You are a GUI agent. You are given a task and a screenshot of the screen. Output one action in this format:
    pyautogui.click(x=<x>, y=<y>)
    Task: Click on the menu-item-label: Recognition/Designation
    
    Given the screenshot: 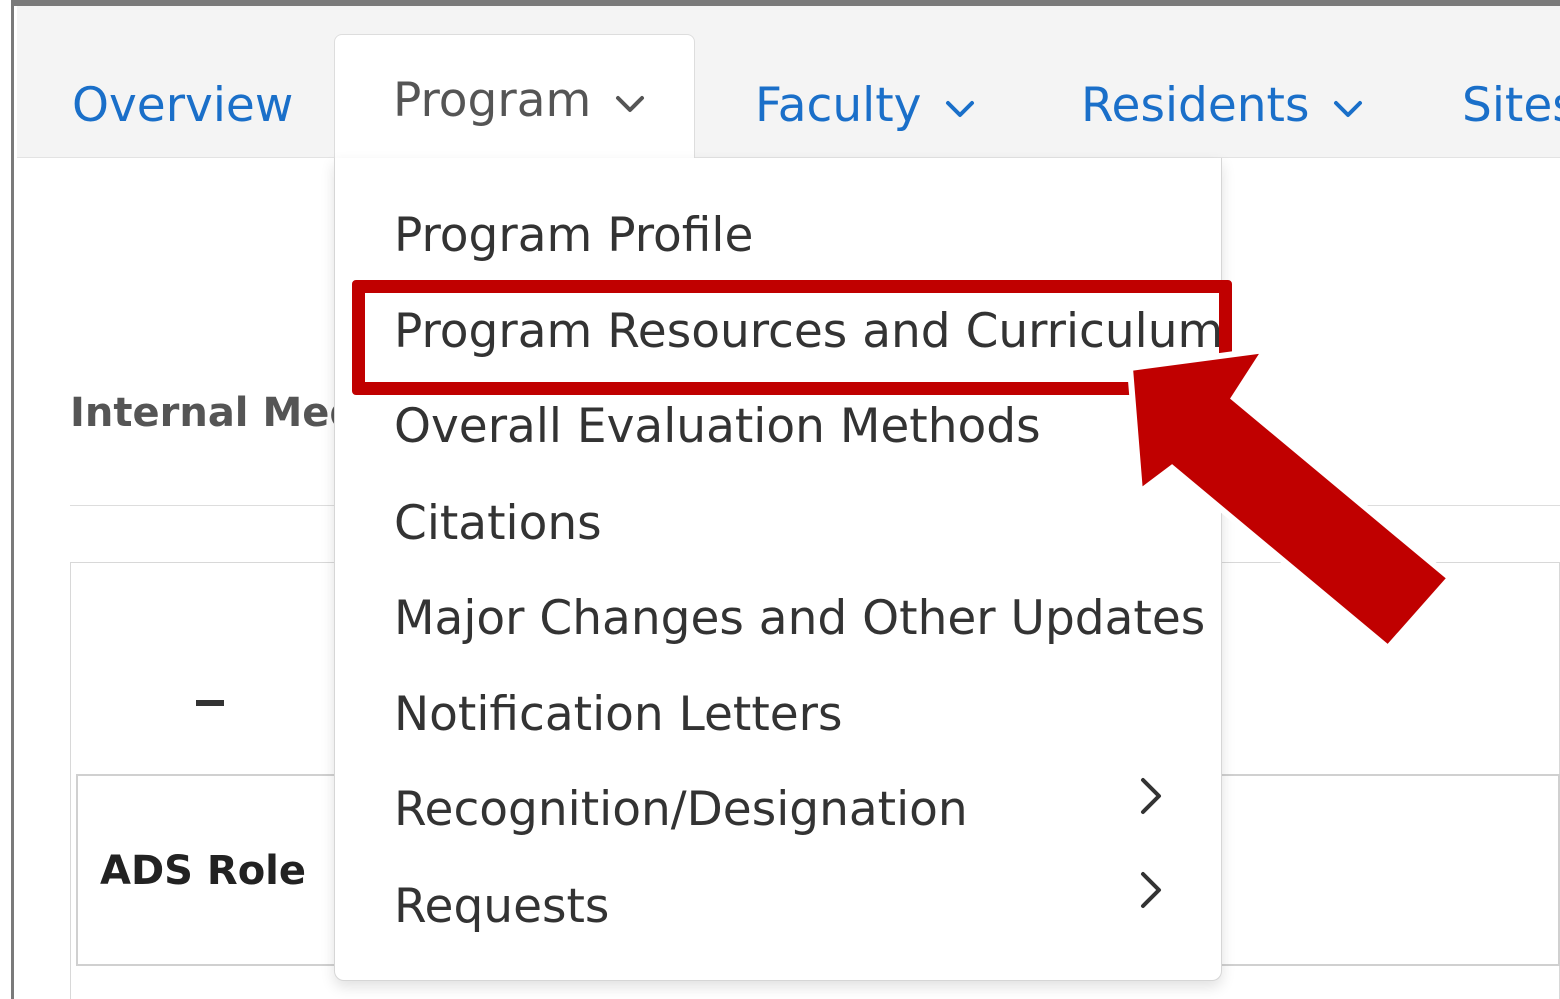 What is the action you would take?
    pyautogui.click(x=681, y=809)
    